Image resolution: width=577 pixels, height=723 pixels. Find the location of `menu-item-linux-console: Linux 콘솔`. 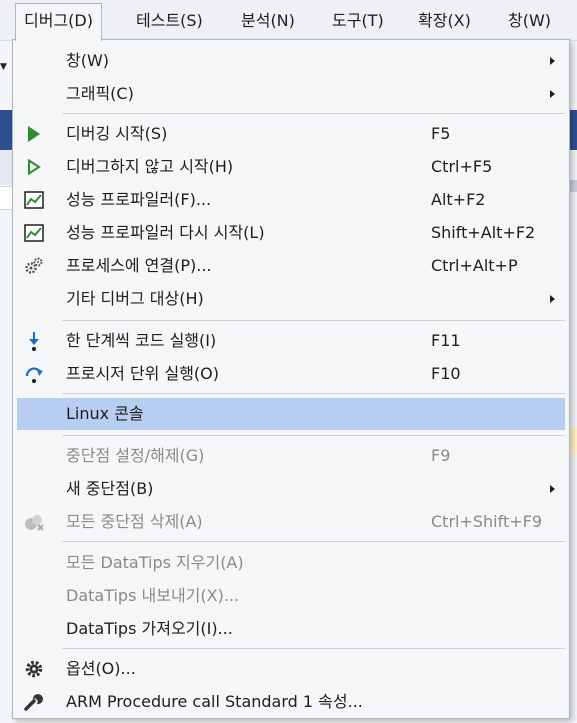

menu-item-linux-console: Linux 콘솔 is located at coordinates (291, 414).